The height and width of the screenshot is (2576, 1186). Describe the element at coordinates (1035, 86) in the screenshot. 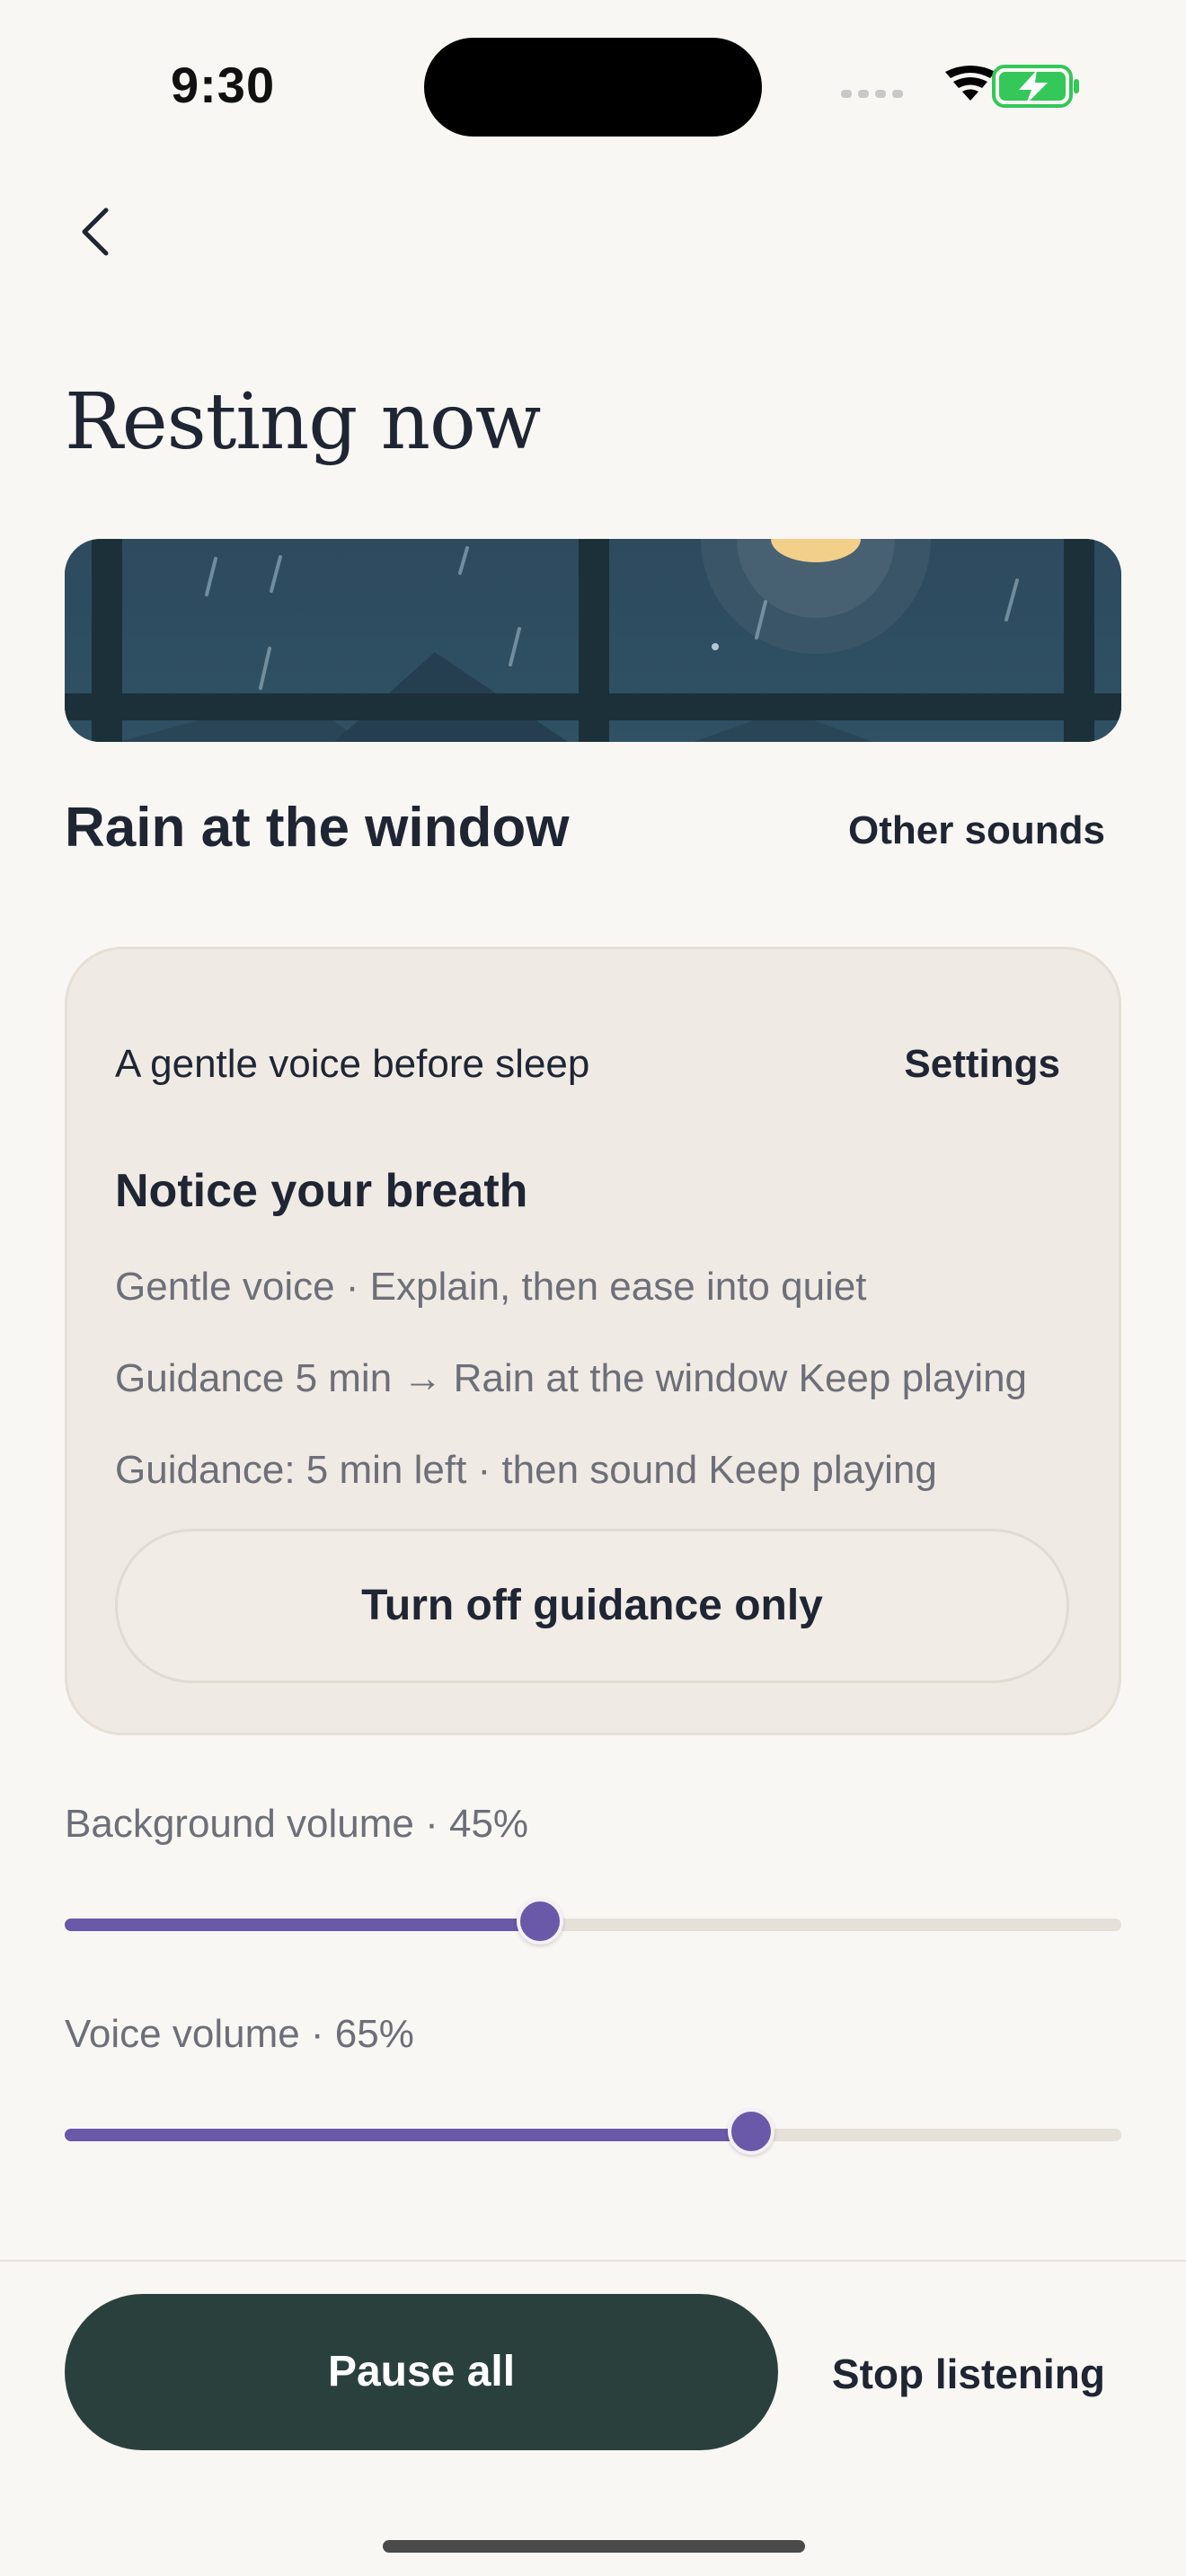

I see `battery-charging-icon` at that location.